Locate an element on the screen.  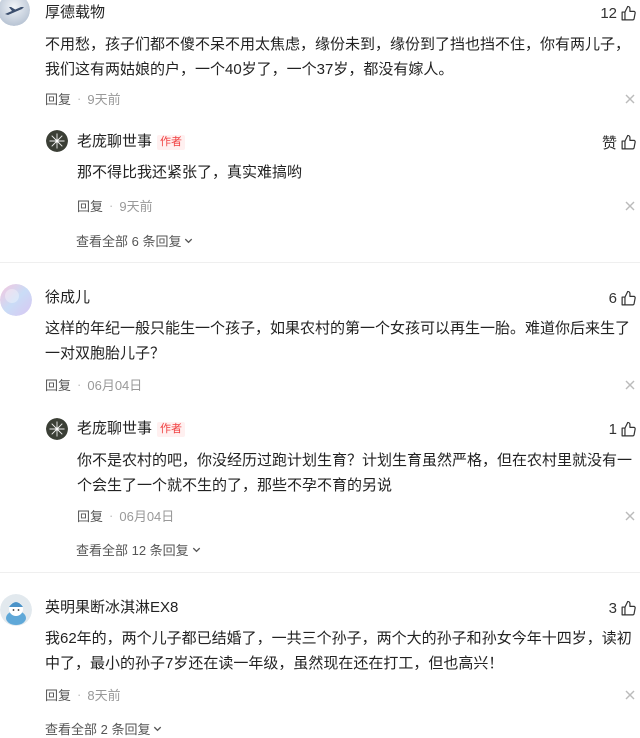
commenter-name: 英明果断冰淇淋EX8 is located at coordinates (111, 608).